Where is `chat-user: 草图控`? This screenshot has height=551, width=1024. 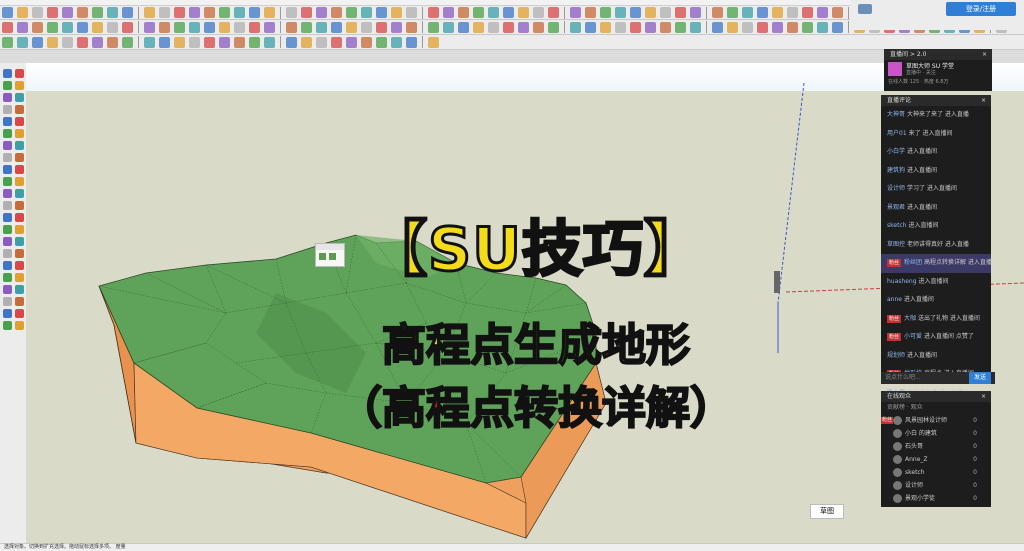
chat-user: 草图控 is located at coordinates (896, 244).